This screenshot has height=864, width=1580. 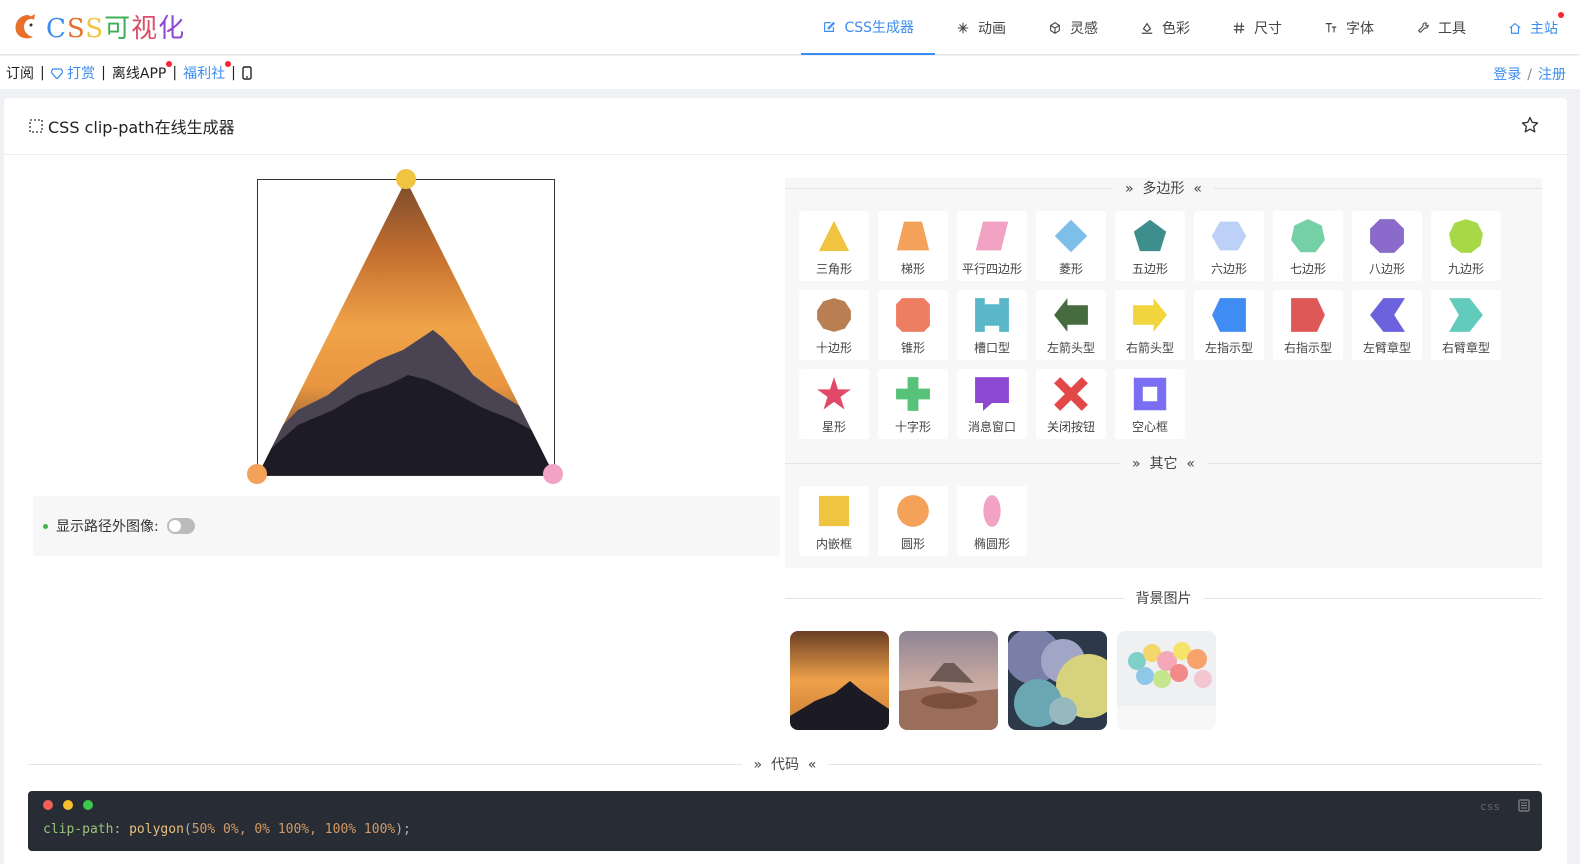 I want to click on shape-tile-polygon: 三角形, so click(x=834, y=246).